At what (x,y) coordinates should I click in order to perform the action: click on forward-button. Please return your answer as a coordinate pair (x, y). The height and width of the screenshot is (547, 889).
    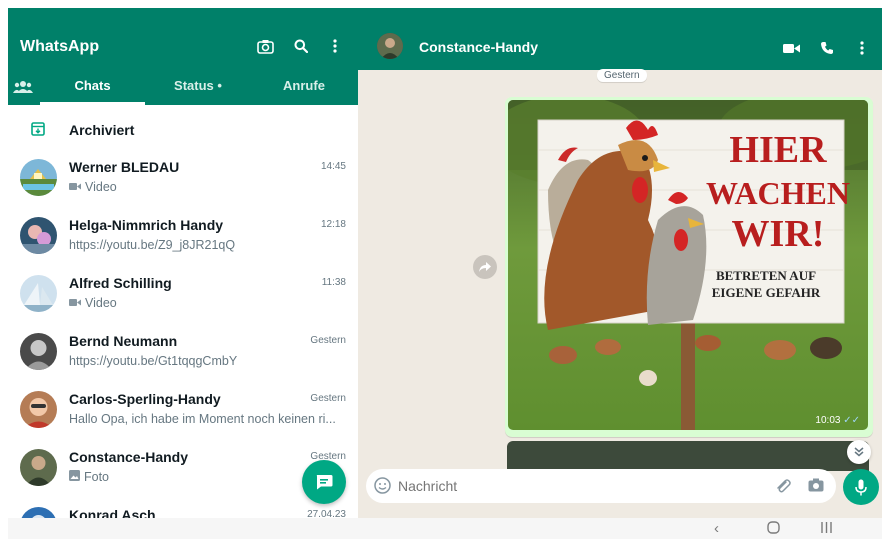
    Looking at the image, I should click on (485, 267).